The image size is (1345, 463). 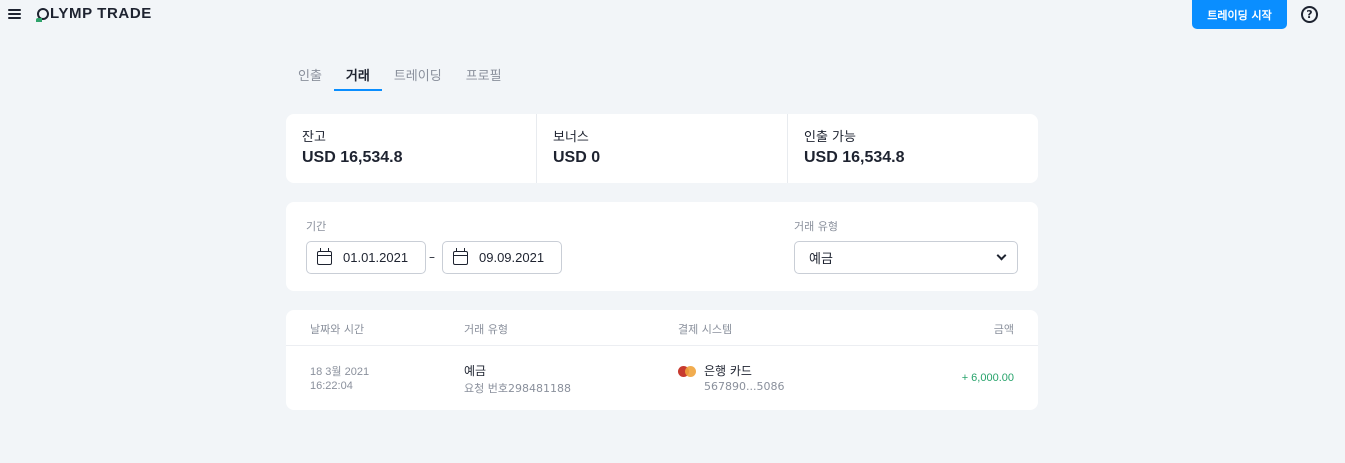 I want to click on table-header: 날짜와 시간 거래 유형 결제 시스템 금액, so click(x=662, y=328).